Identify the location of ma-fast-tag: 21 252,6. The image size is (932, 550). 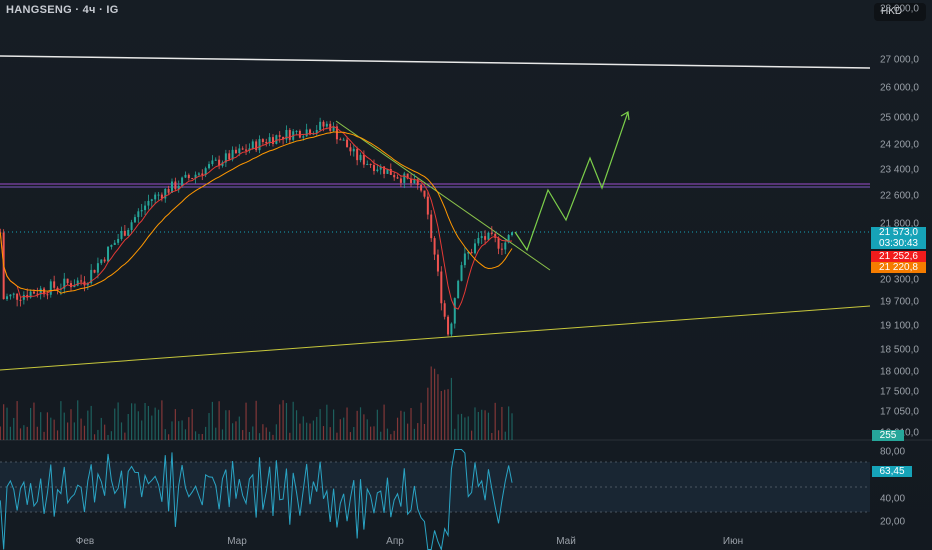
(898, 256).